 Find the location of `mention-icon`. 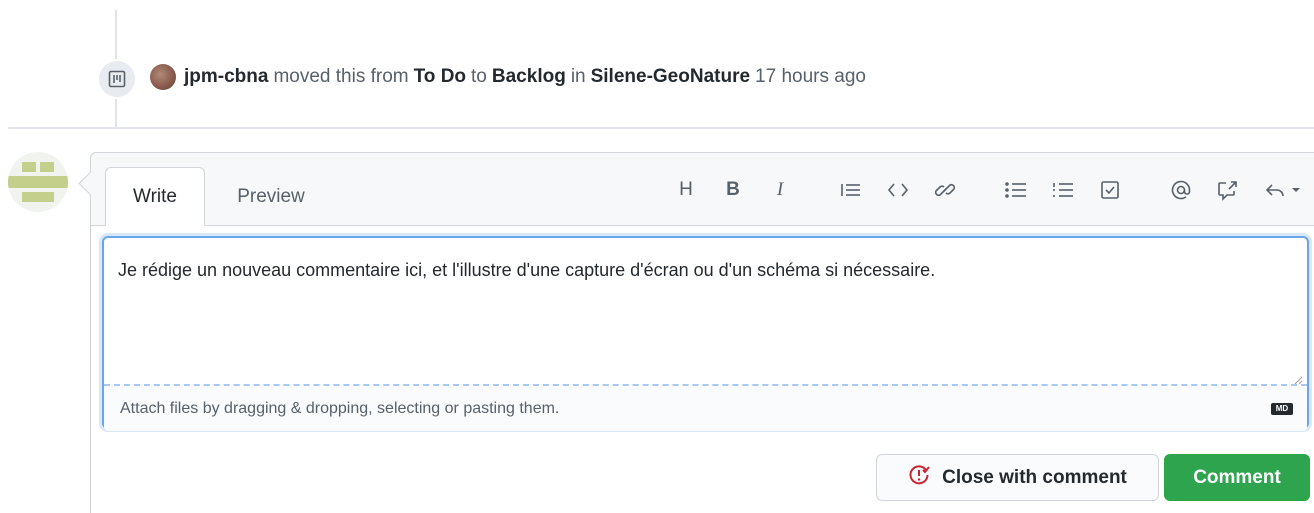

mention-icon is located at coordinates (1181, 190).